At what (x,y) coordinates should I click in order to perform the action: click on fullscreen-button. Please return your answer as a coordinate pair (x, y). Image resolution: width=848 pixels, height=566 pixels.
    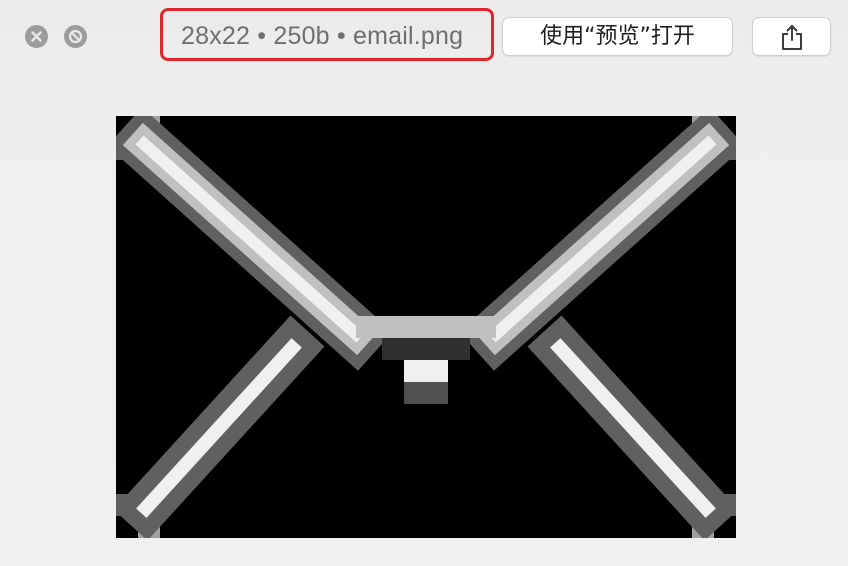
    Looking at the image, I should click on (75, 36).